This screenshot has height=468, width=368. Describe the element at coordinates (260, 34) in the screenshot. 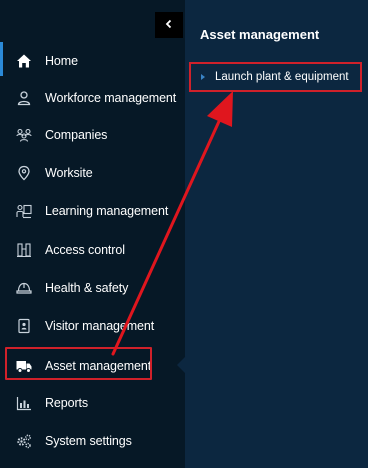

I see `panel-title: Asset management` at that location.